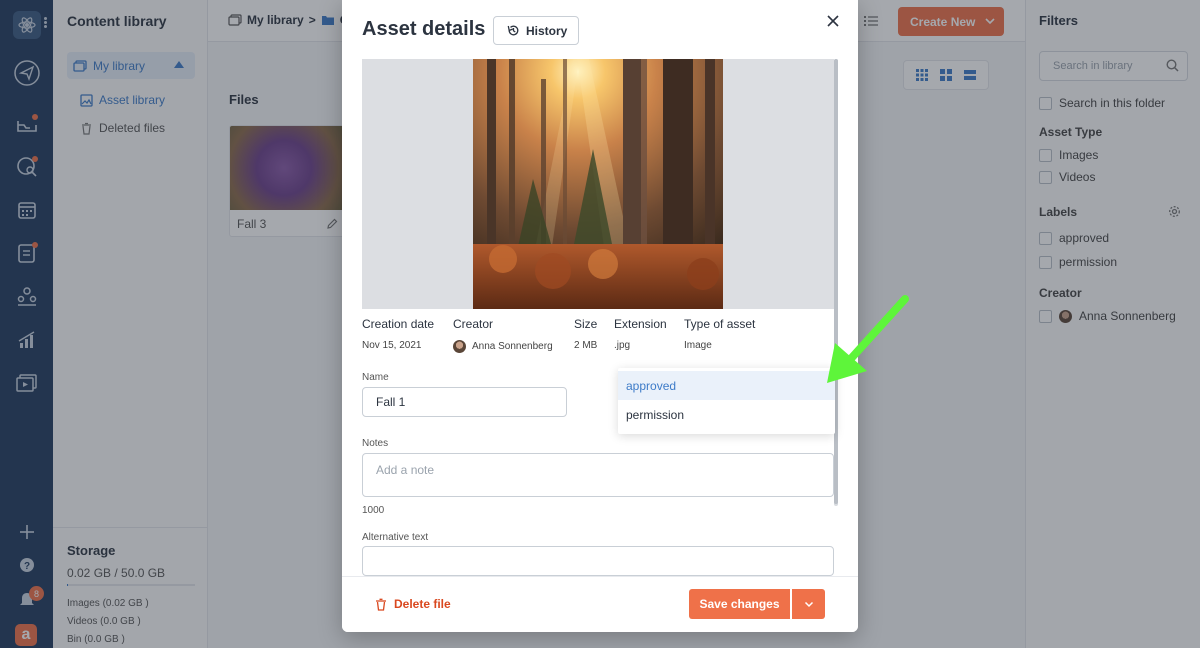 This screenshot has width=1200, height=648. I want to click on trash-icon, so click(381, 604).